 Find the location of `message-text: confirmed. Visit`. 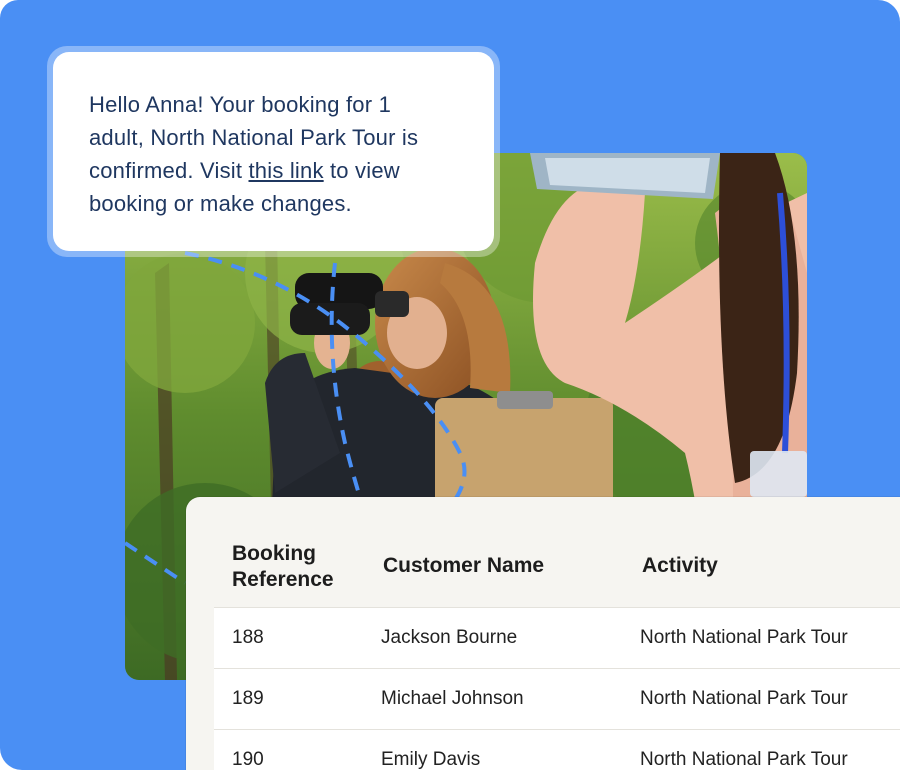

message-text: confirmed. Visit is located at coordinates (169, 170).